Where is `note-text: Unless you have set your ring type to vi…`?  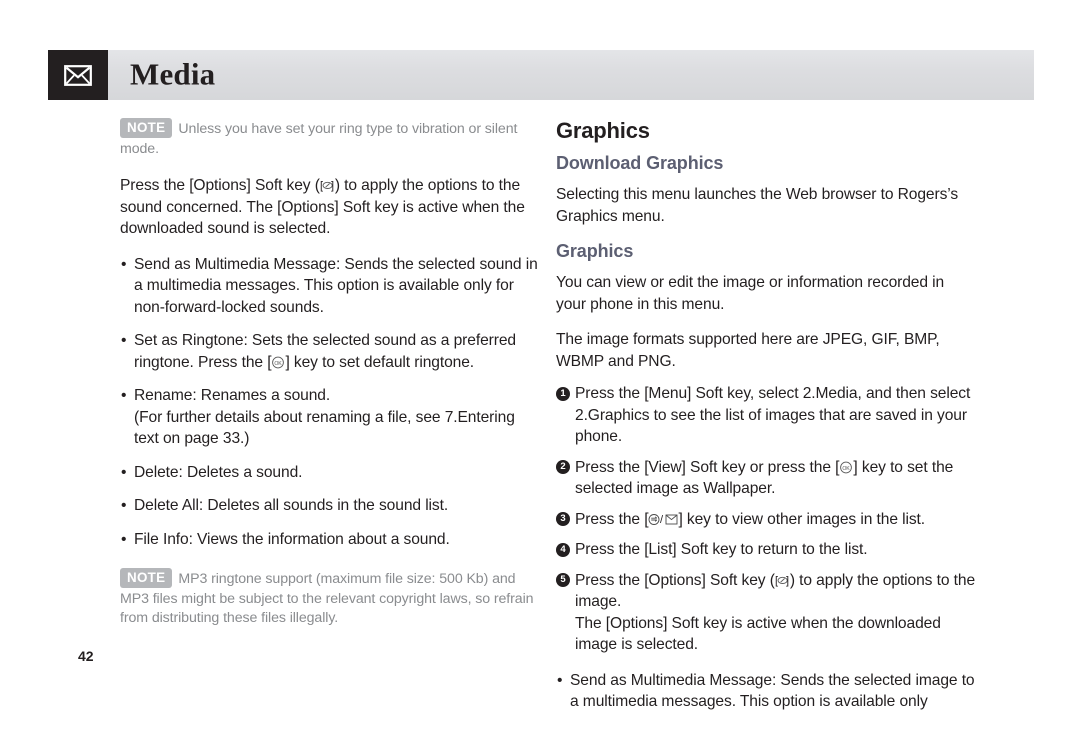 note-text: Unless you have set your ring type to vi… is located at coordinates (319, 139).